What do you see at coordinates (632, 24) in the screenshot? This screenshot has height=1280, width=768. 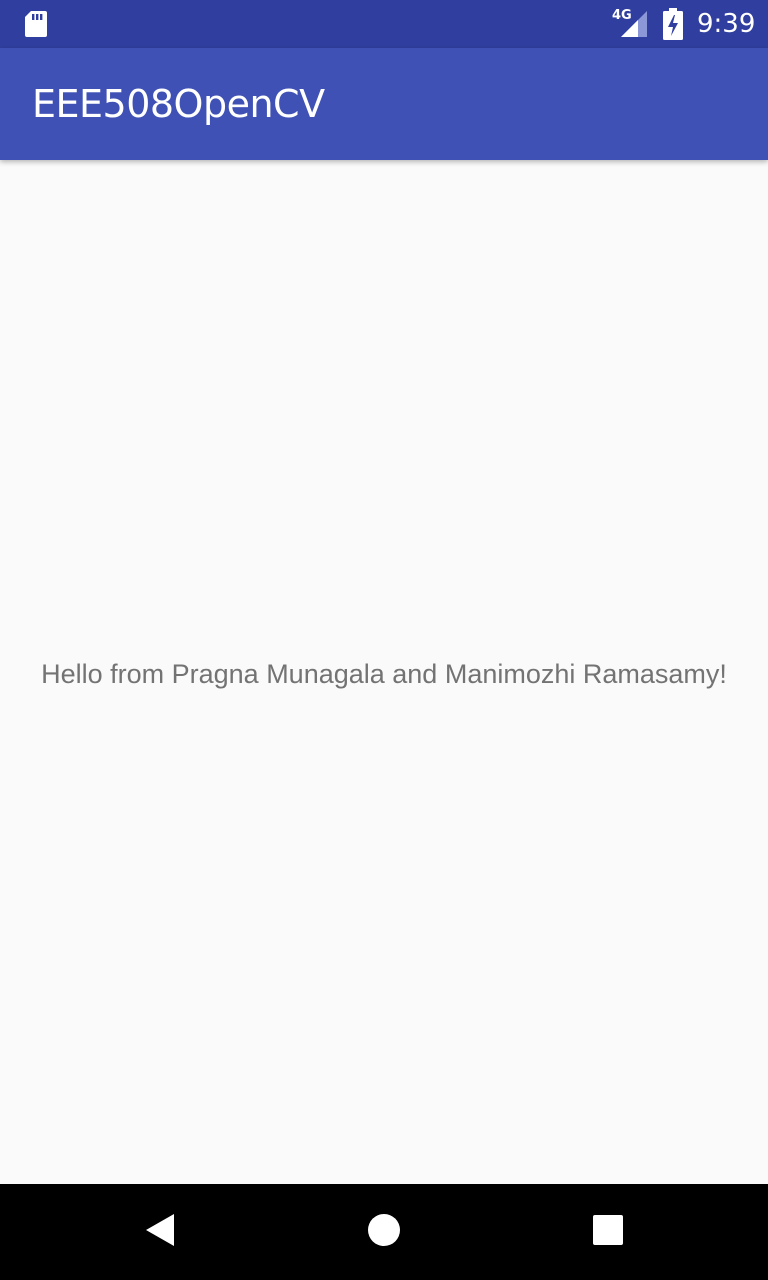 I see `signal-icon` at bounding box center [632, 24].